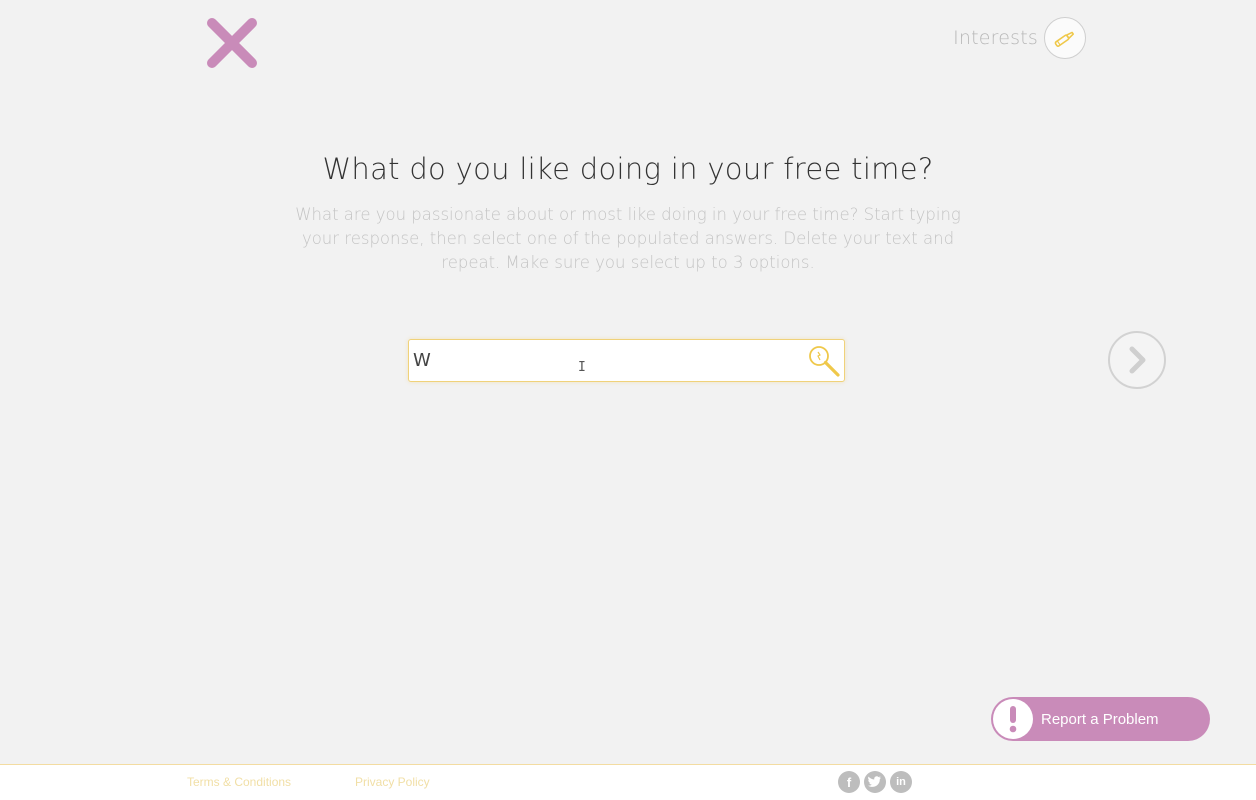 This screenshot has width=1256, height=800. I want to click on report-problem-button: Report a Problem, so click(1100, 719).